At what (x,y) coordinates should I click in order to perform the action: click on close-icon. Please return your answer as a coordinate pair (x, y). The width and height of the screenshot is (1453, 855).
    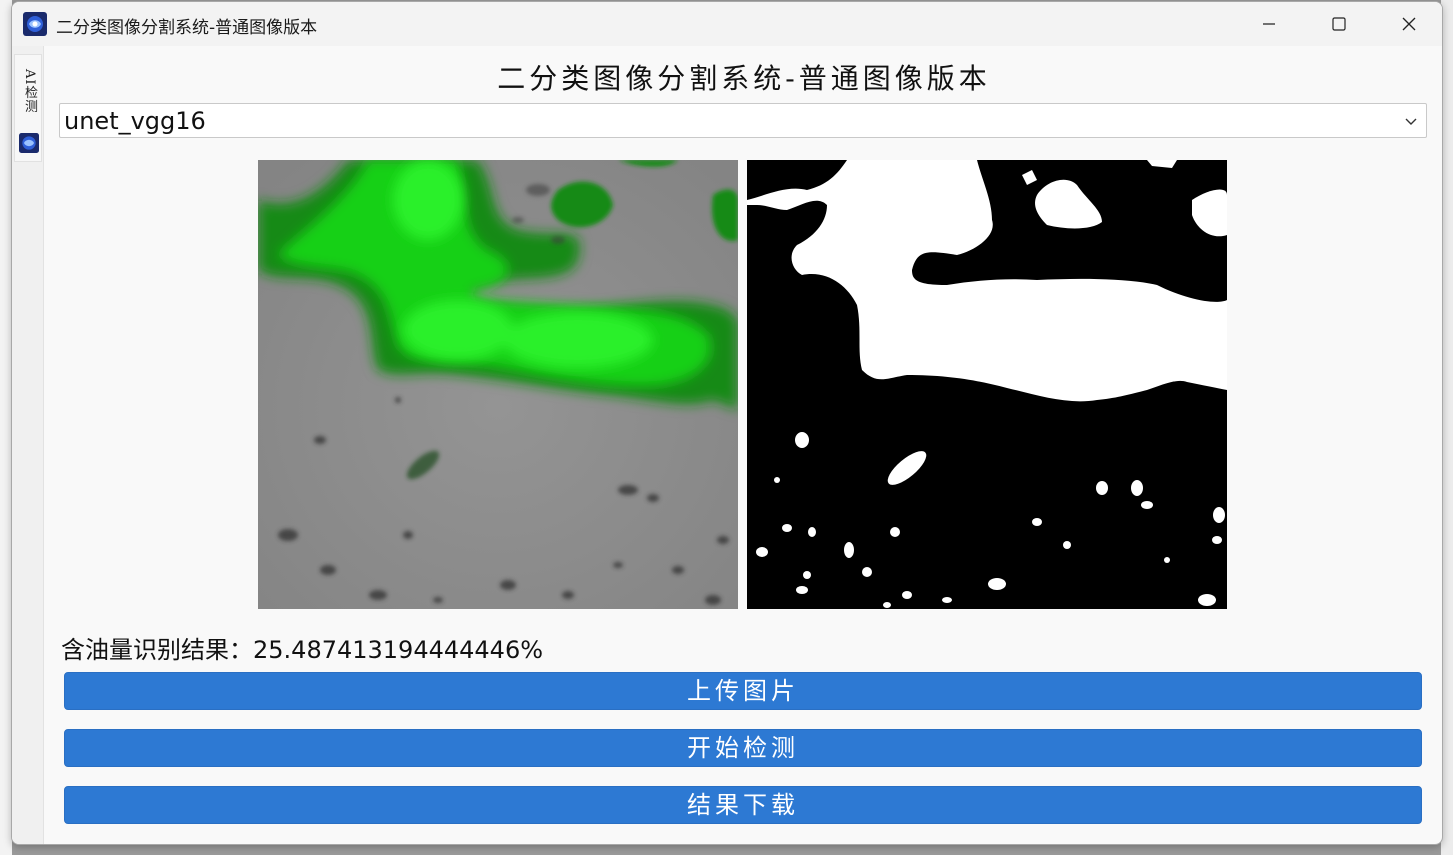
    Looking at the image, I should click on (1409, 24).